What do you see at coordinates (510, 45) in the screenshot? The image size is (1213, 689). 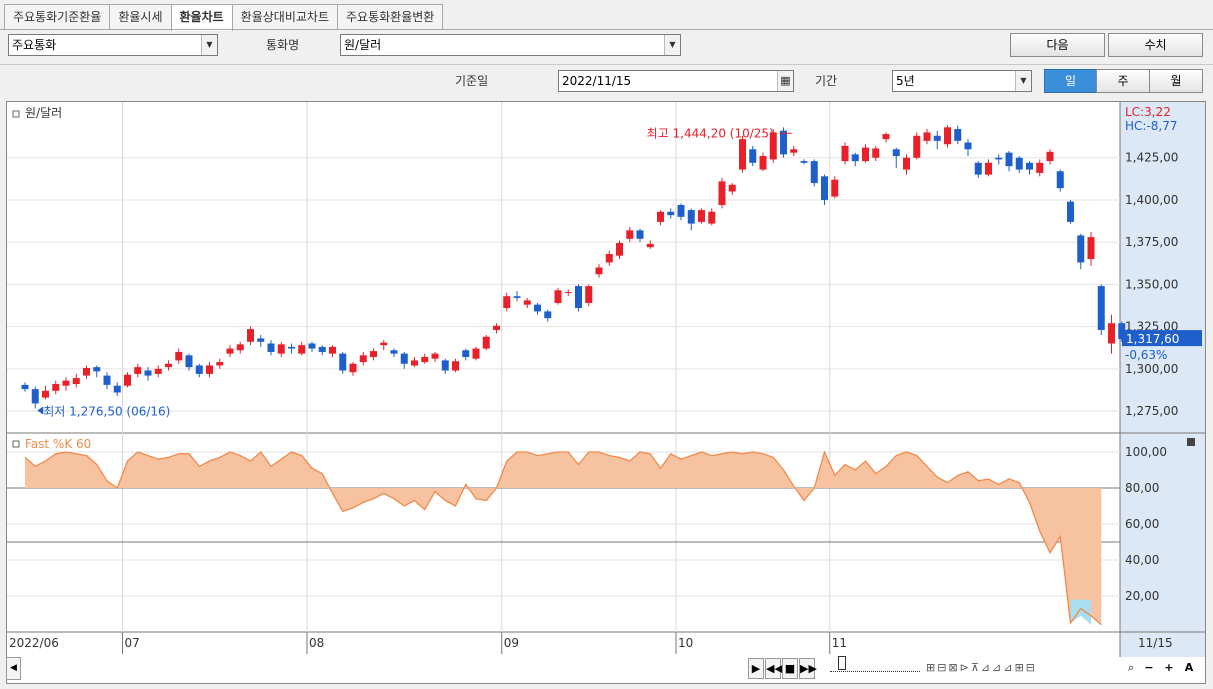 I see `currency-name-select: 원/달러 ▼` at bounding box center [510, 45].